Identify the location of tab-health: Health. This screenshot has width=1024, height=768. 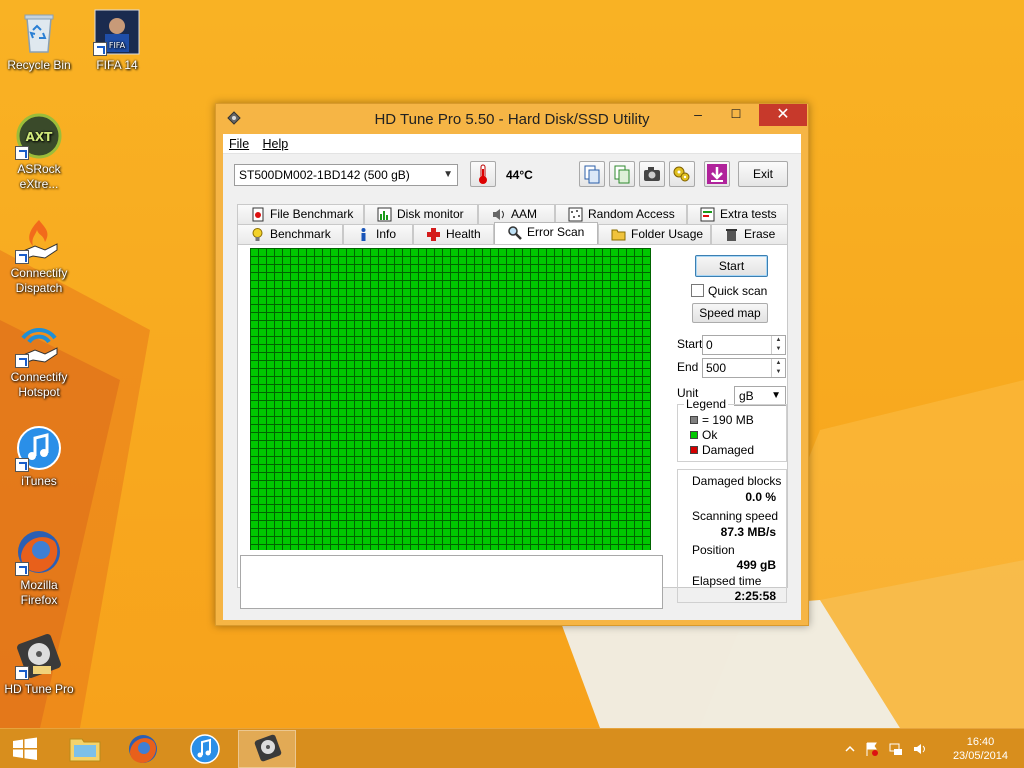
(453, 234).